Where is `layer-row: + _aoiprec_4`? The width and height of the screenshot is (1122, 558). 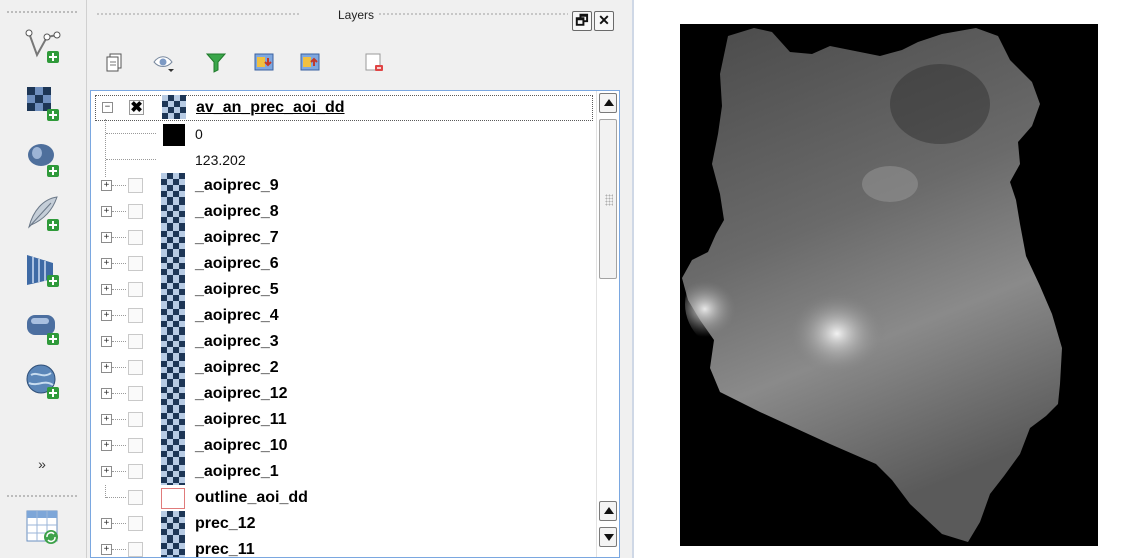
layer-row: + _aoiprec_4 is located at coordinates (343, 316).